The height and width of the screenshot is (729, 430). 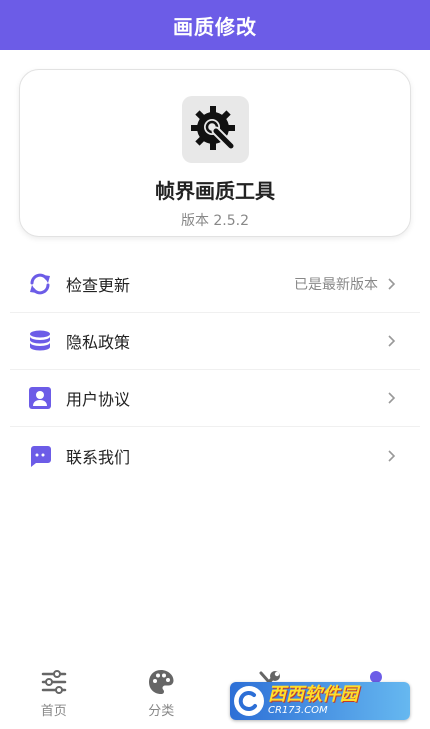 I want to click on menu-item-privacy-policy: 隐私政策, so click(x=215, y=341).